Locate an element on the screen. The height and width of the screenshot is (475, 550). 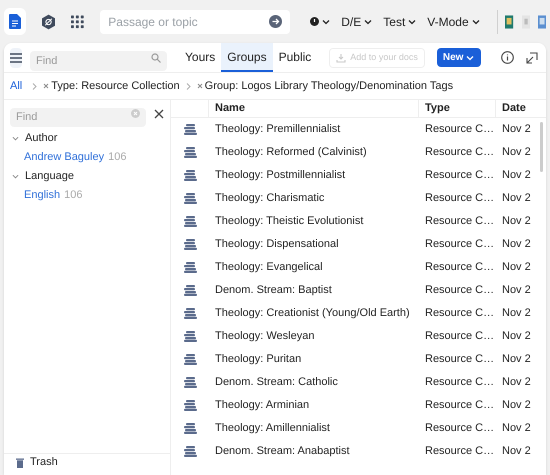
table-cell-text: Denom. Stream: Anabaptist is located at coordinates (282, 452).